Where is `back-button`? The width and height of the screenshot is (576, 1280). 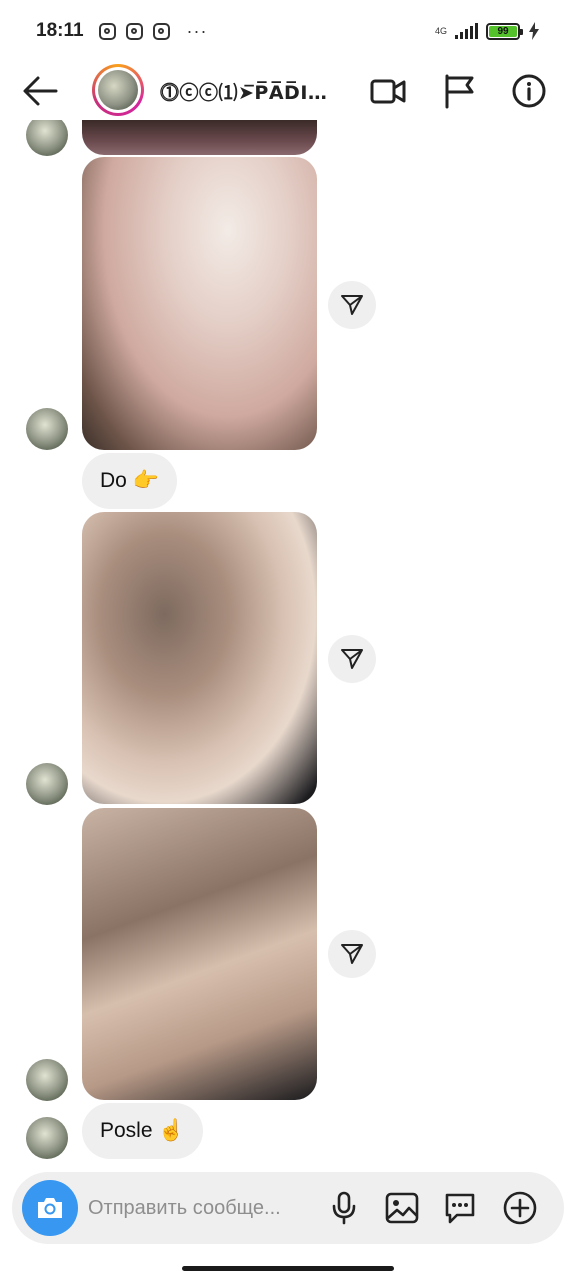 back-button is located at coordinates (40, 91).